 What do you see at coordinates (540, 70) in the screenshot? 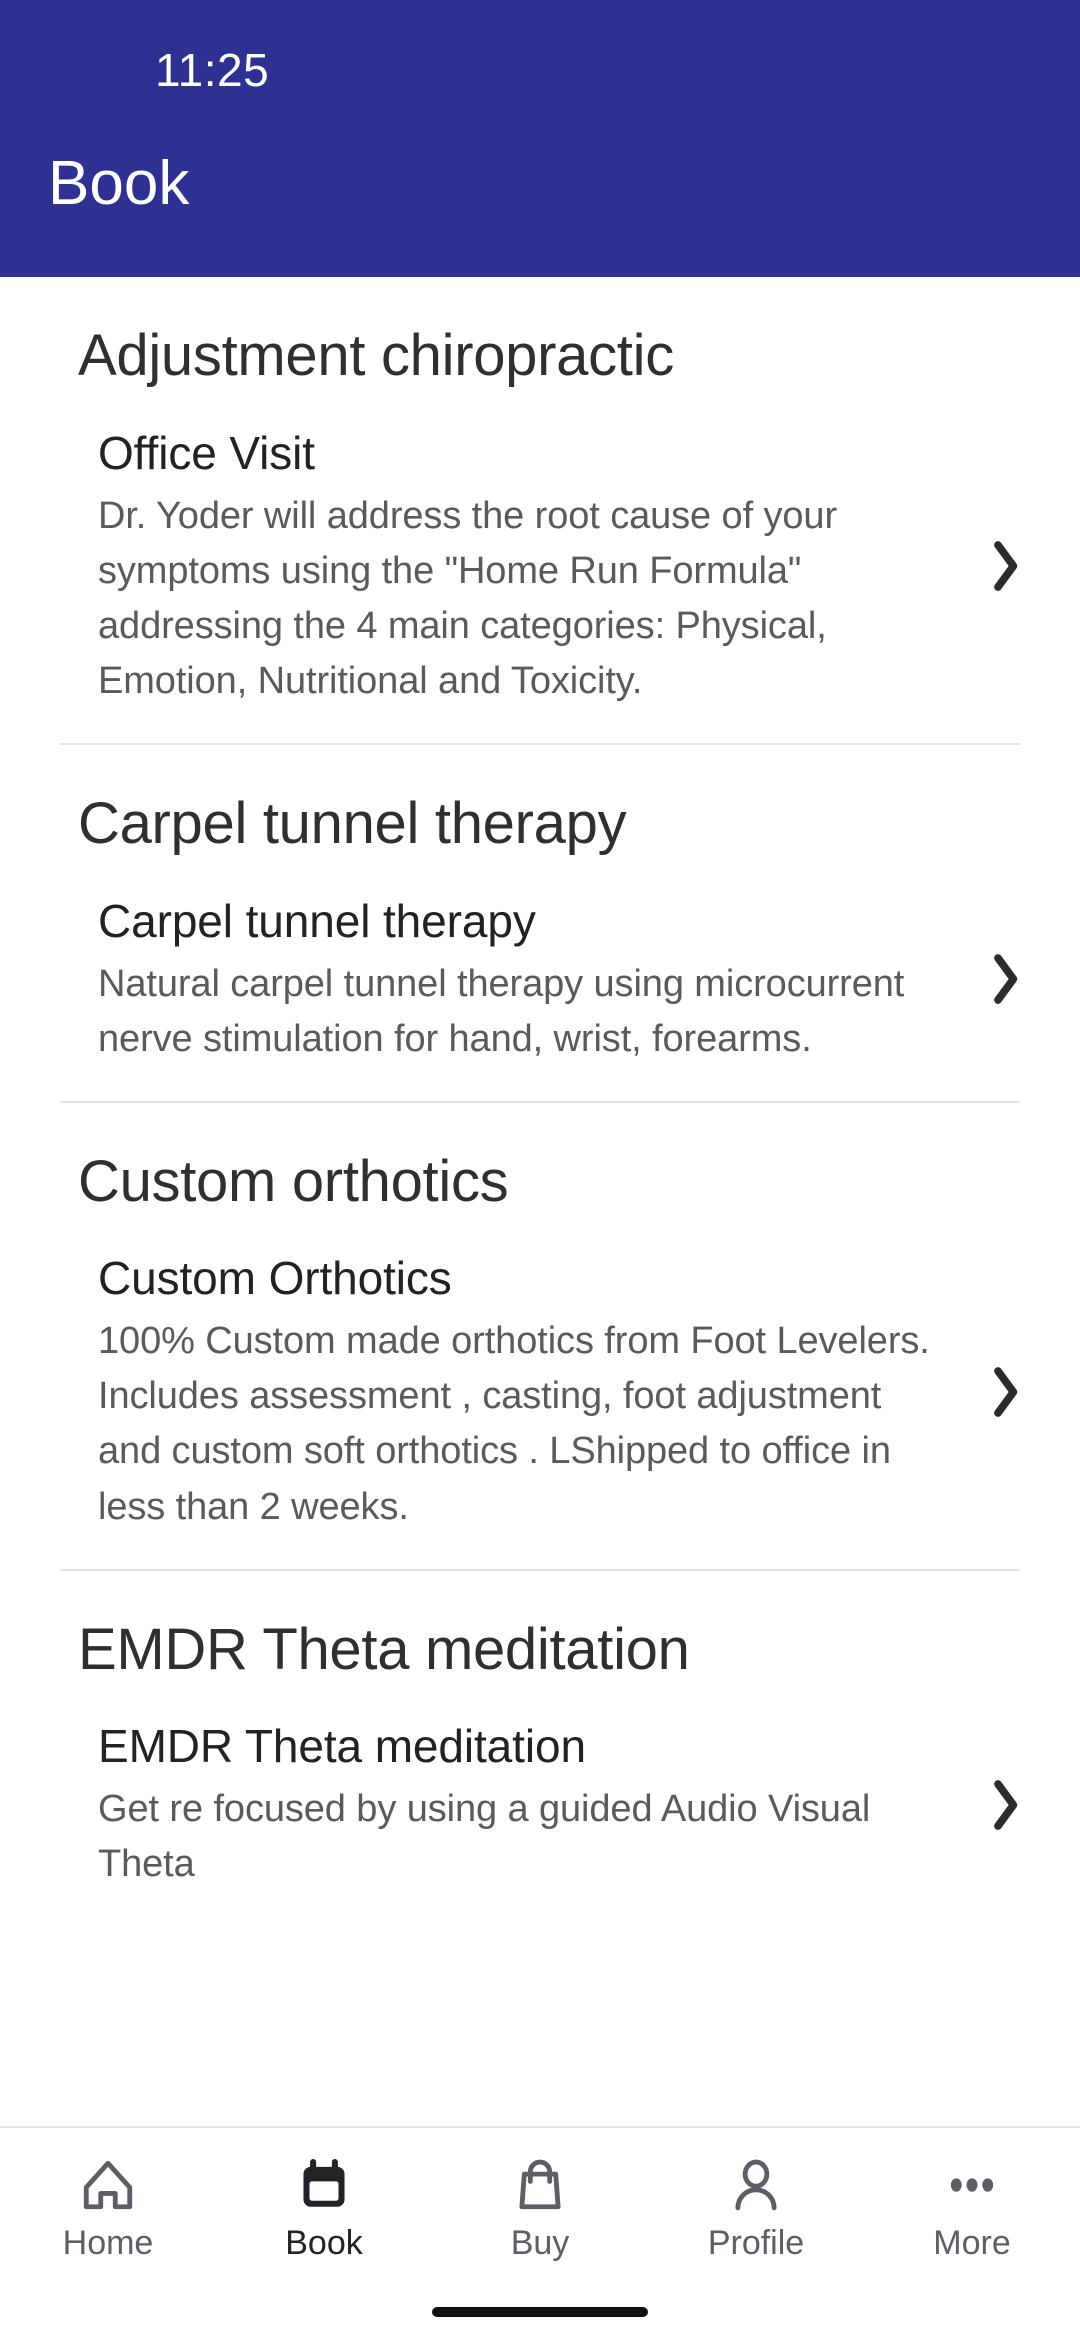
I see `status-bar: 11:25` at bounding box center [540, 70].